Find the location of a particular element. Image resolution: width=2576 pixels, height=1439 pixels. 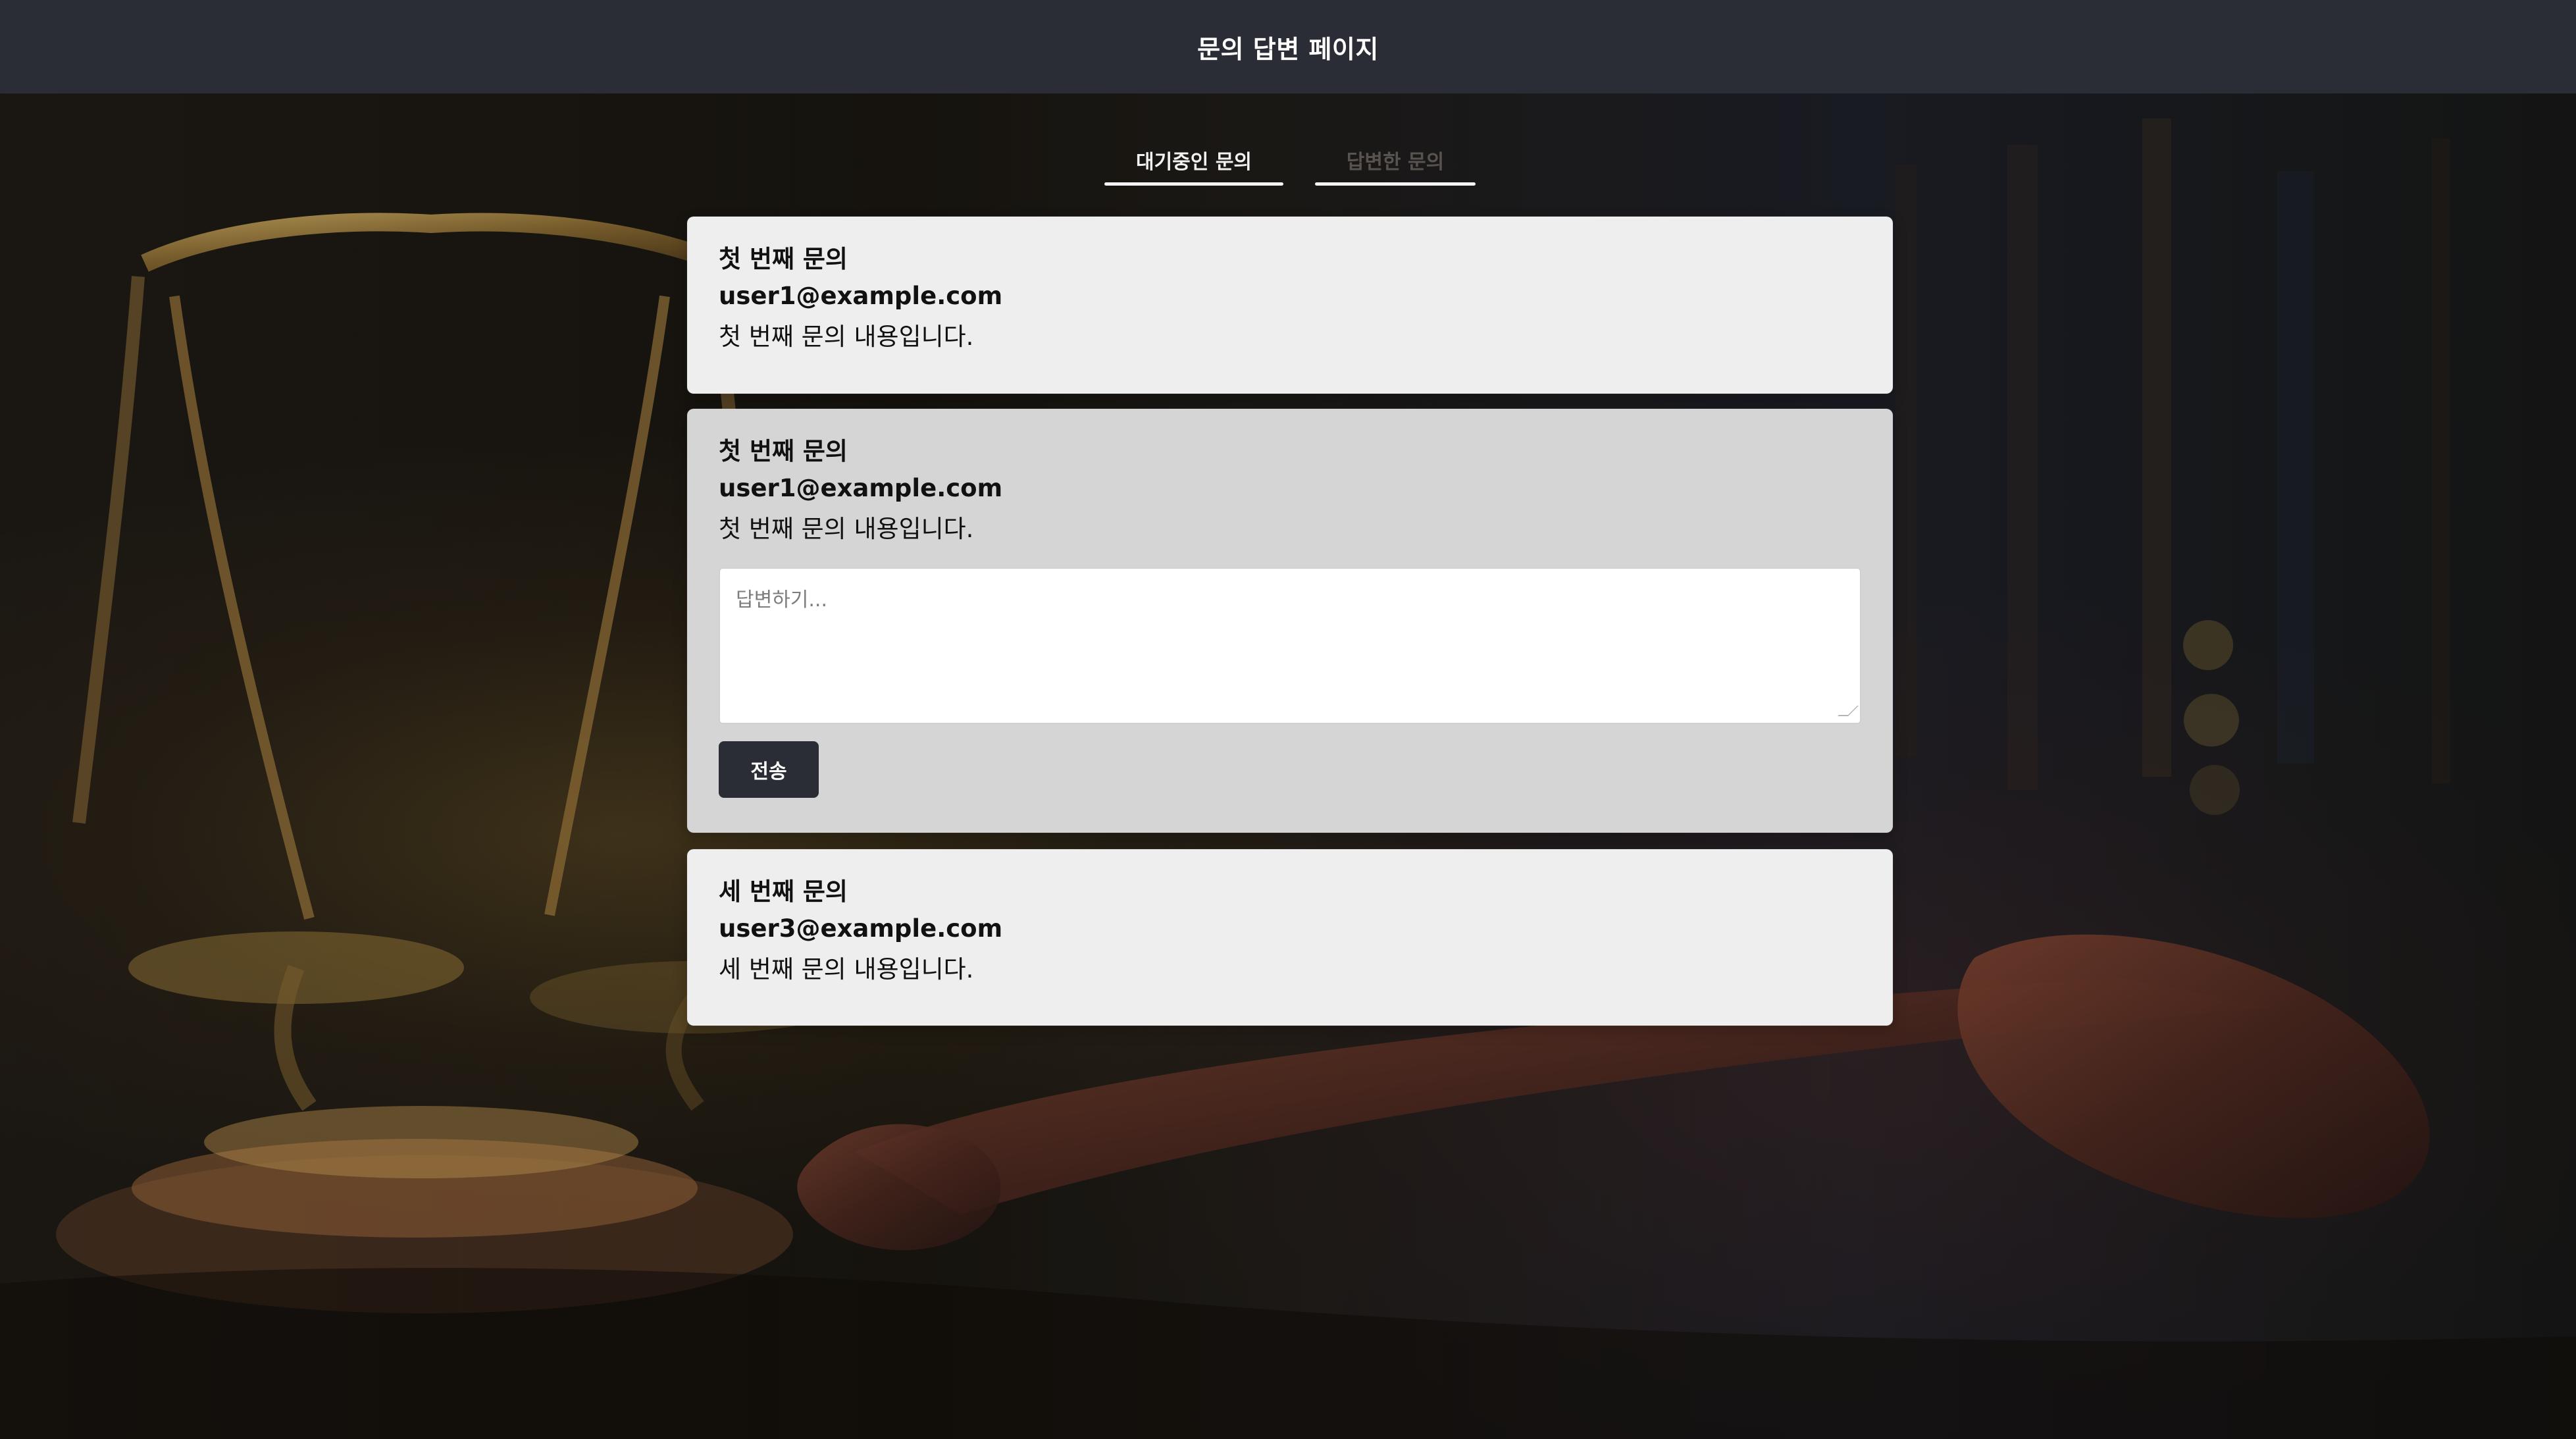

inquiry-card-1: 첫 번째 문의 user1@example.com 첫 번째 문의 내용입니다. is located at coordinates (1290, 305).